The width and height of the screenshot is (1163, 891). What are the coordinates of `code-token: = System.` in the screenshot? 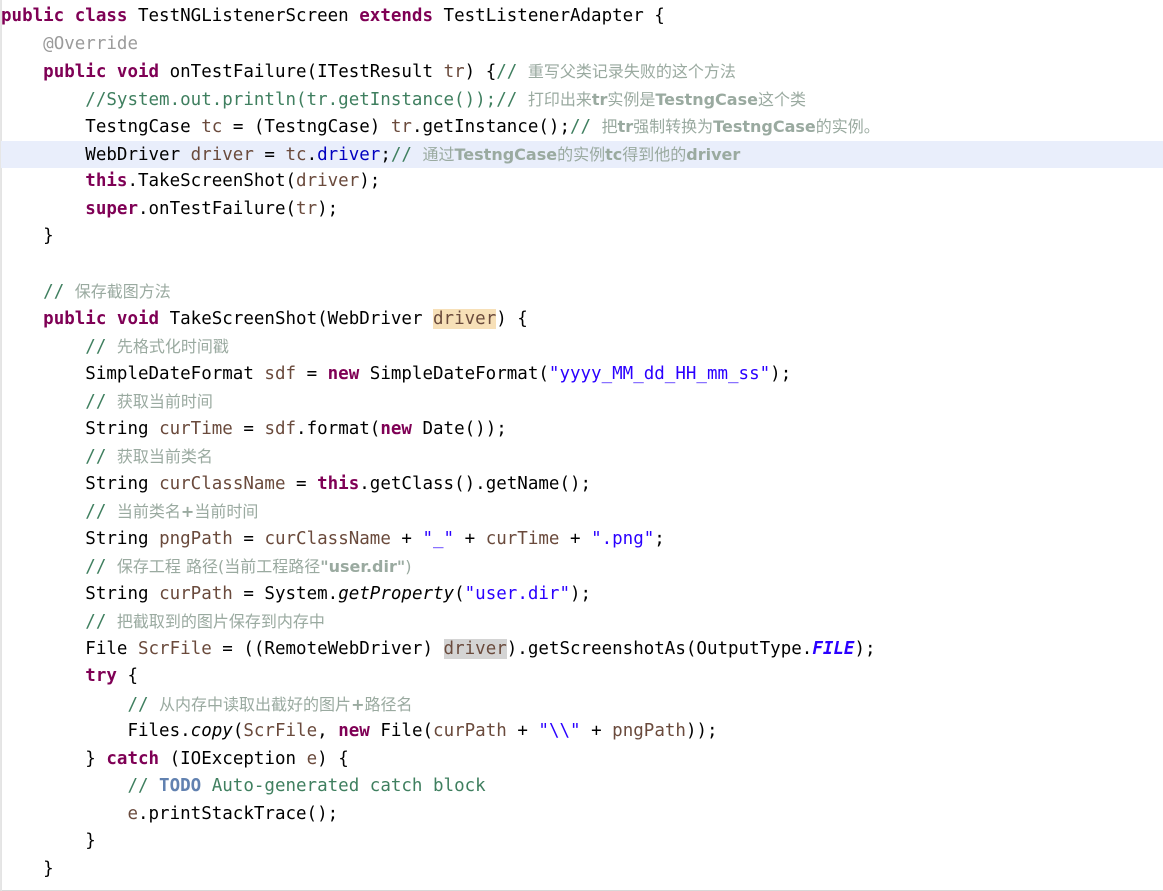 It's located at (285, 593).